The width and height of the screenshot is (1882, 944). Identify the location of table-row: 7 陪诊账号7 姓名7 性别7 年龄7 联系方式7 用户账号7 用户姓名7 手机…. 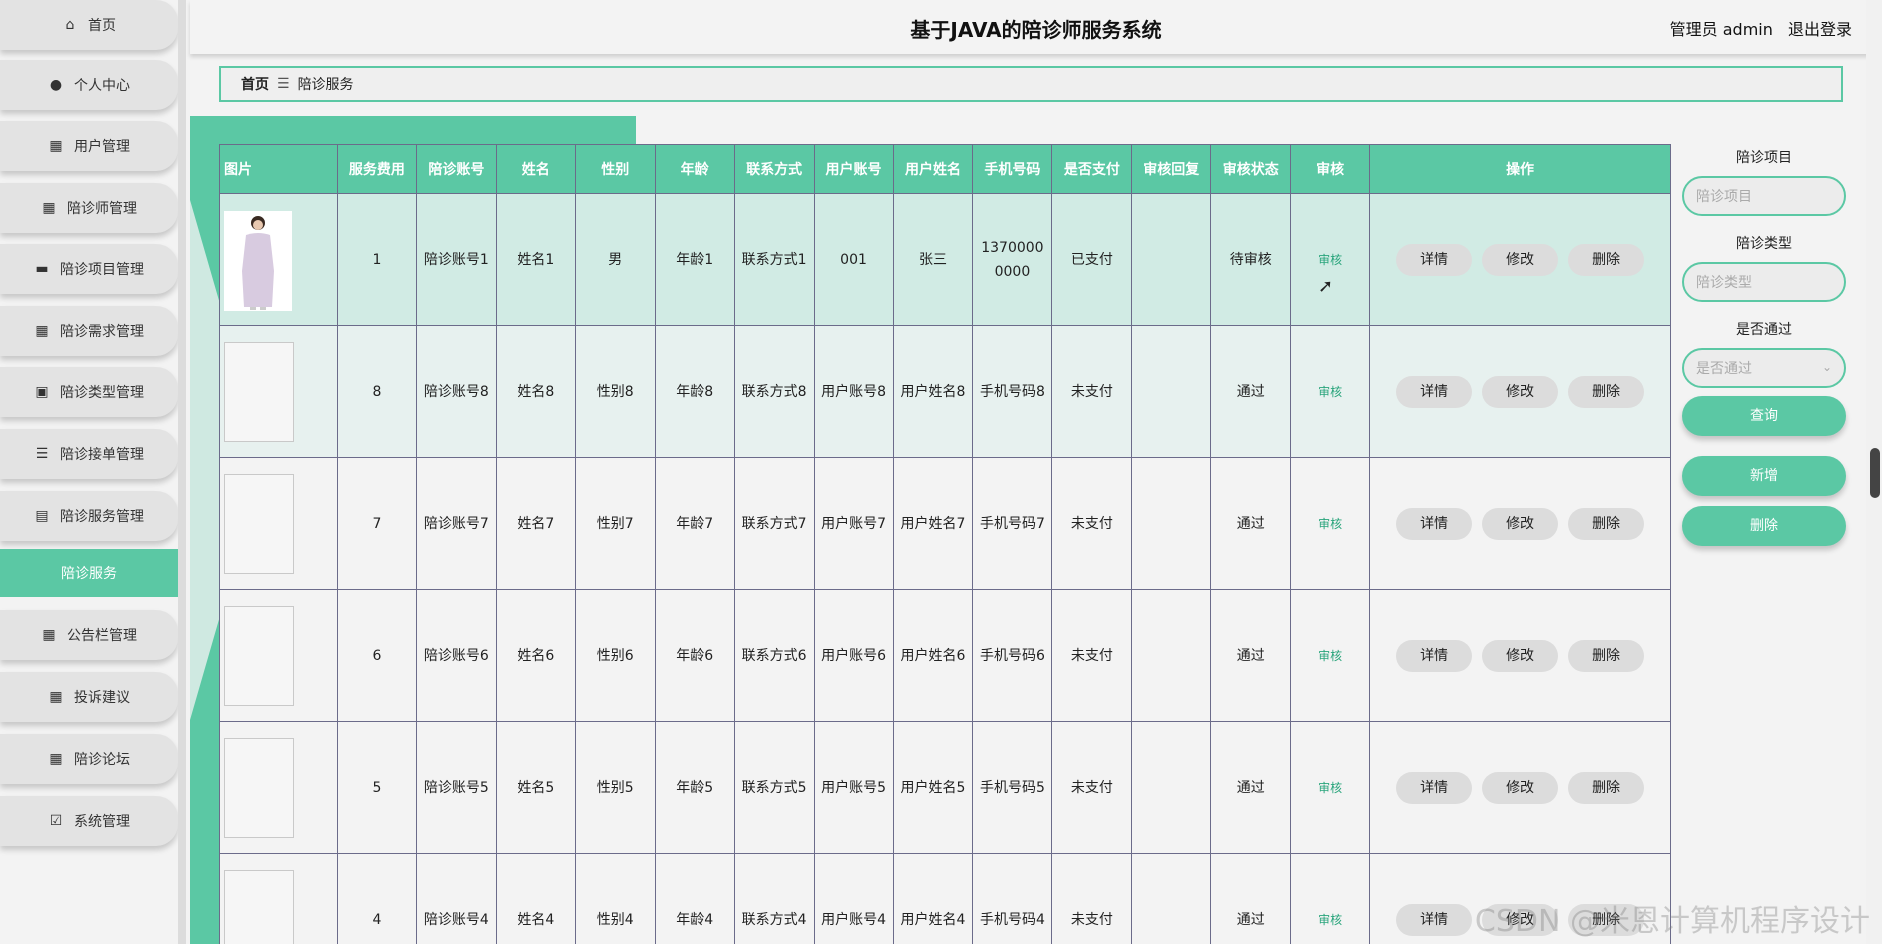
(945, 523).